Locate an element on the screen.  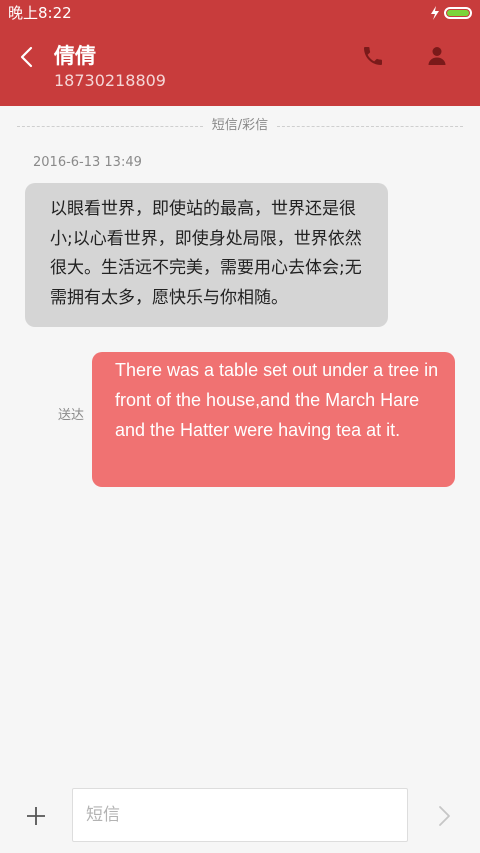
plus-icon is located at coordinates (36, 816).